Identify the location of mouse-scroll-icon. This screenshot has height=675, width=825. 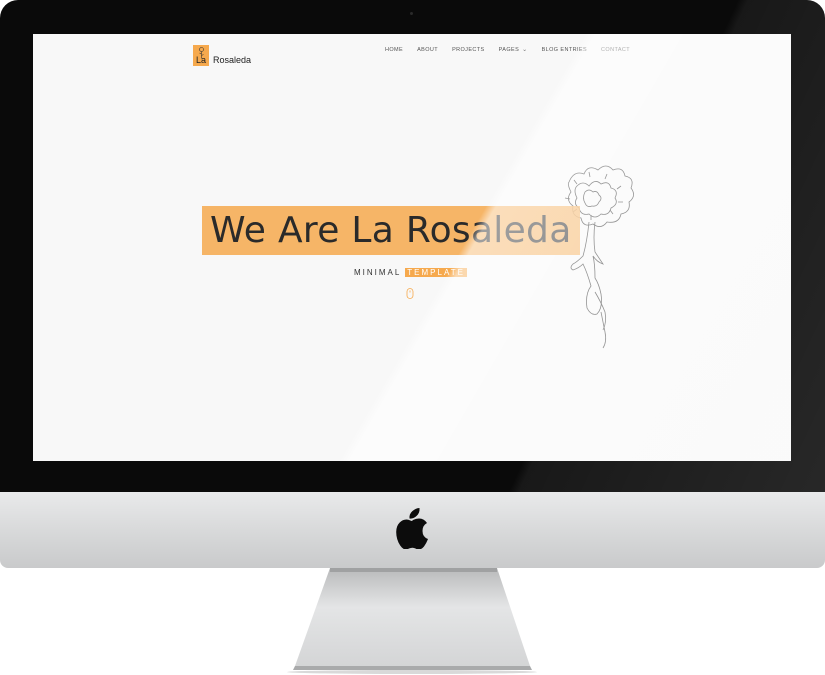
(410, 293).